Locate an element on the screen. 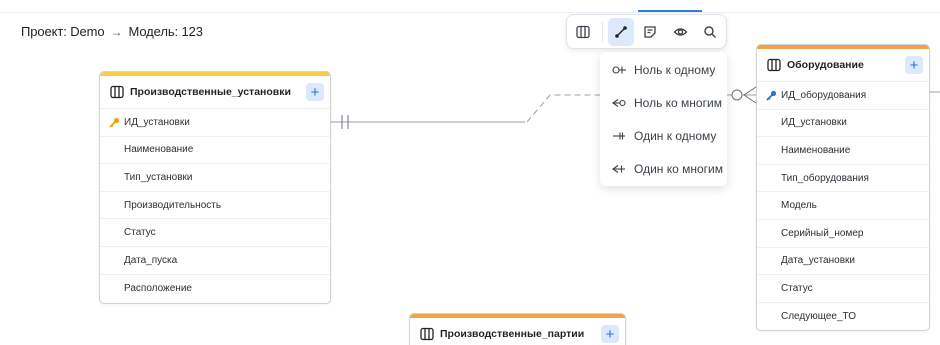 The height and width of the screenshot is (345, 940). search-button is located at coordinates (709, 32).